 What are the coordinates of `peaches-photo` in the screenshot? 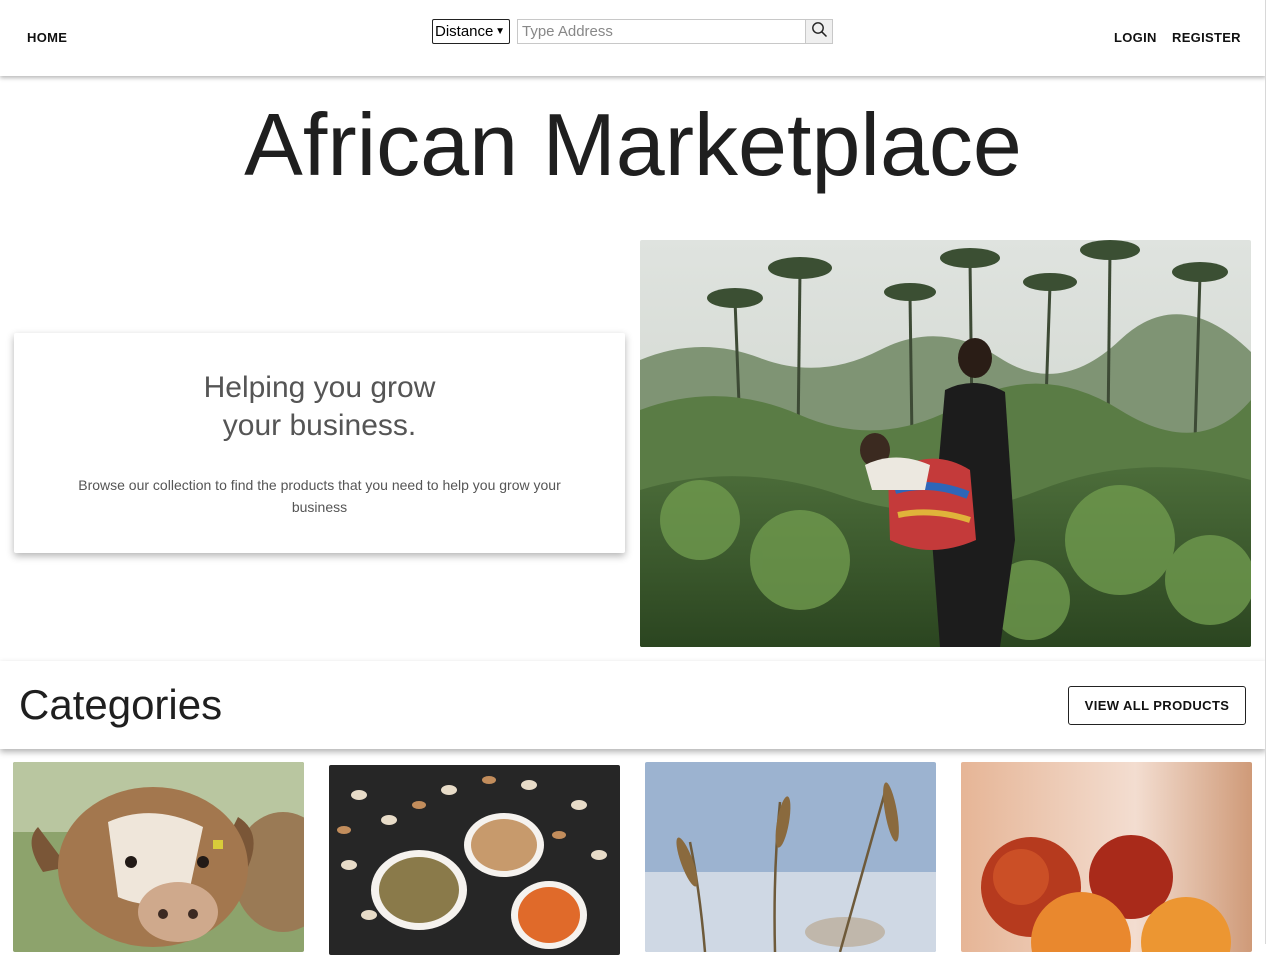 It's located at (1106, 857).